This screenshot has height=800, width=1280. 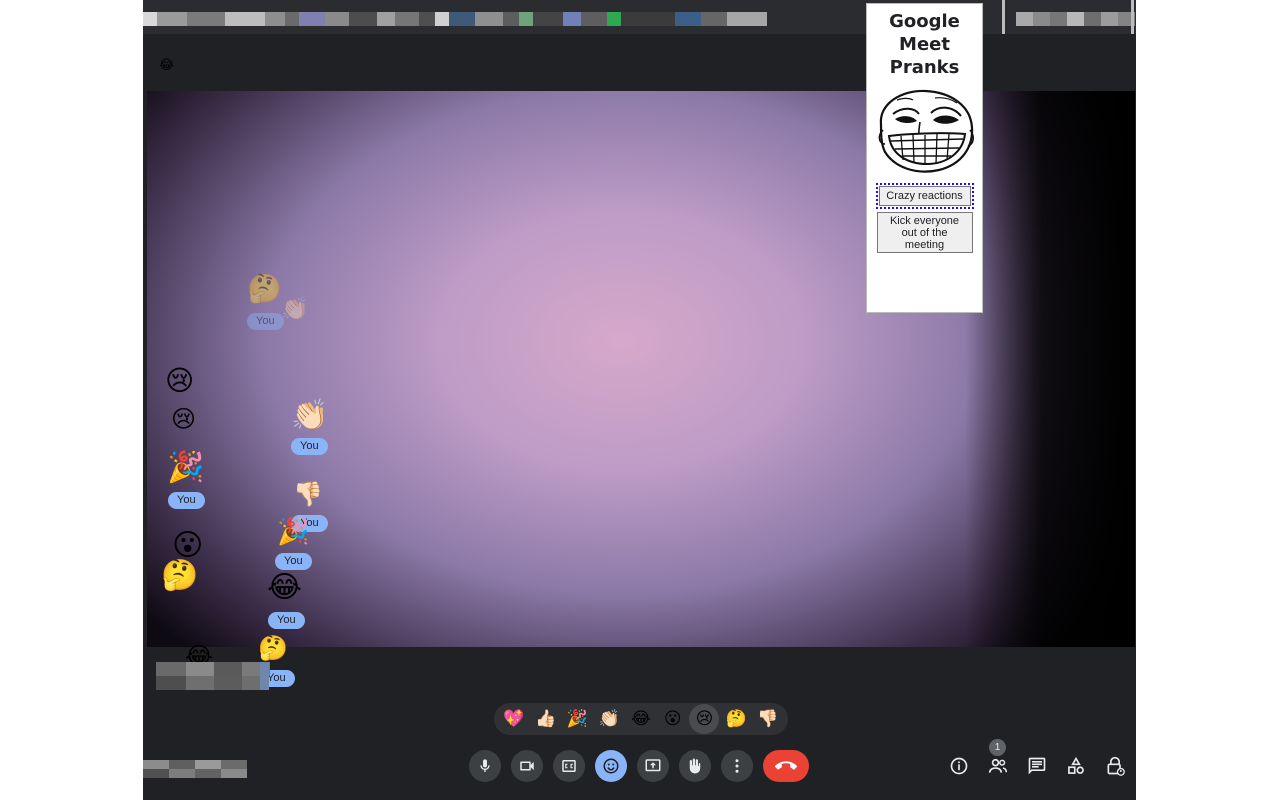 I want to click on reaction-thumbs-up-button: 👍🏻, so click(x=546, y=719).